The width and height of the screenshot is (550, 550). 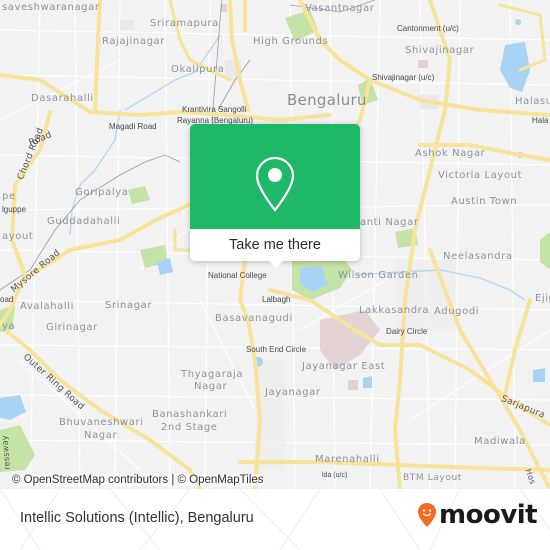 What do you see at coordinates (101, 422) in the screenshot?
I see `area-label-bhuvaneshwari: Bhuvaneshwari` at bounding box center [101, 422].